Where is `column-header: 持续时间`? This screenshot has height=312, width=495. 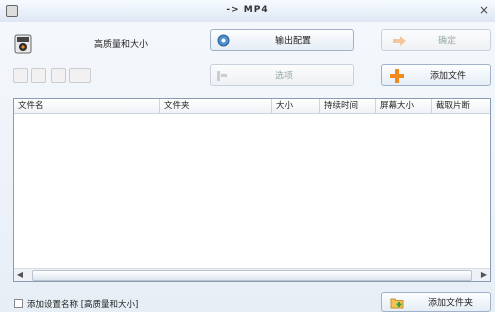
column-header: 持续时间 is located at coordinates (348, 106).